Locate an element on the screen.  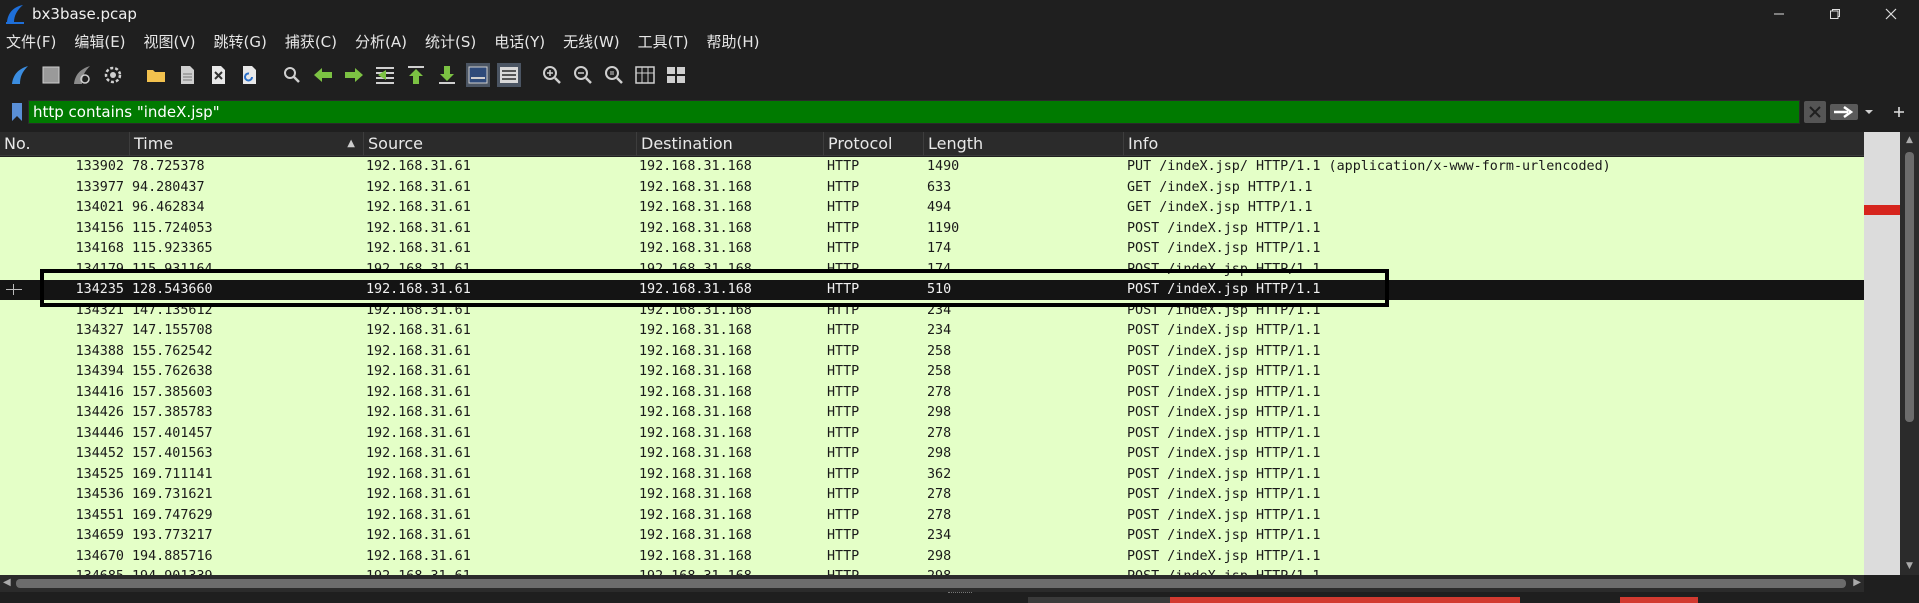
add-filter-button-button is located at coordinates (1899, 112).